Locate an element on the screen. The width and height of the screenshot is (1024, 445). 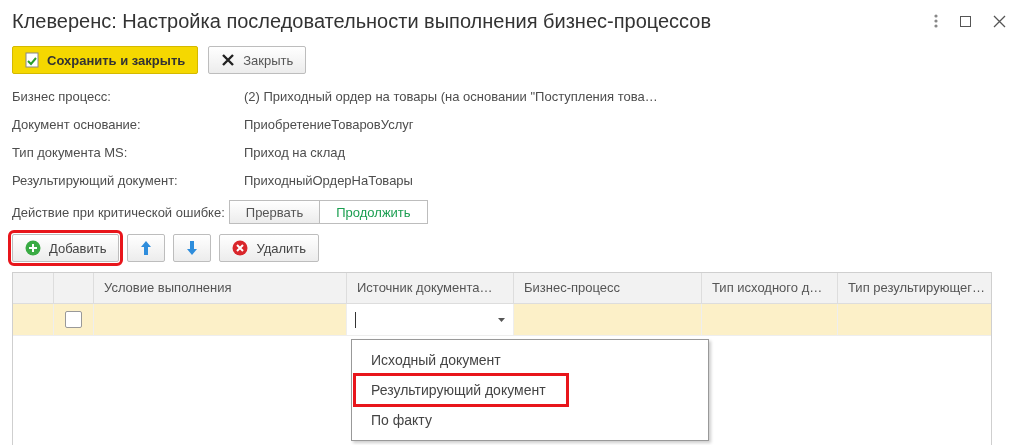
move-down-button is located at coordinates (192, 248).